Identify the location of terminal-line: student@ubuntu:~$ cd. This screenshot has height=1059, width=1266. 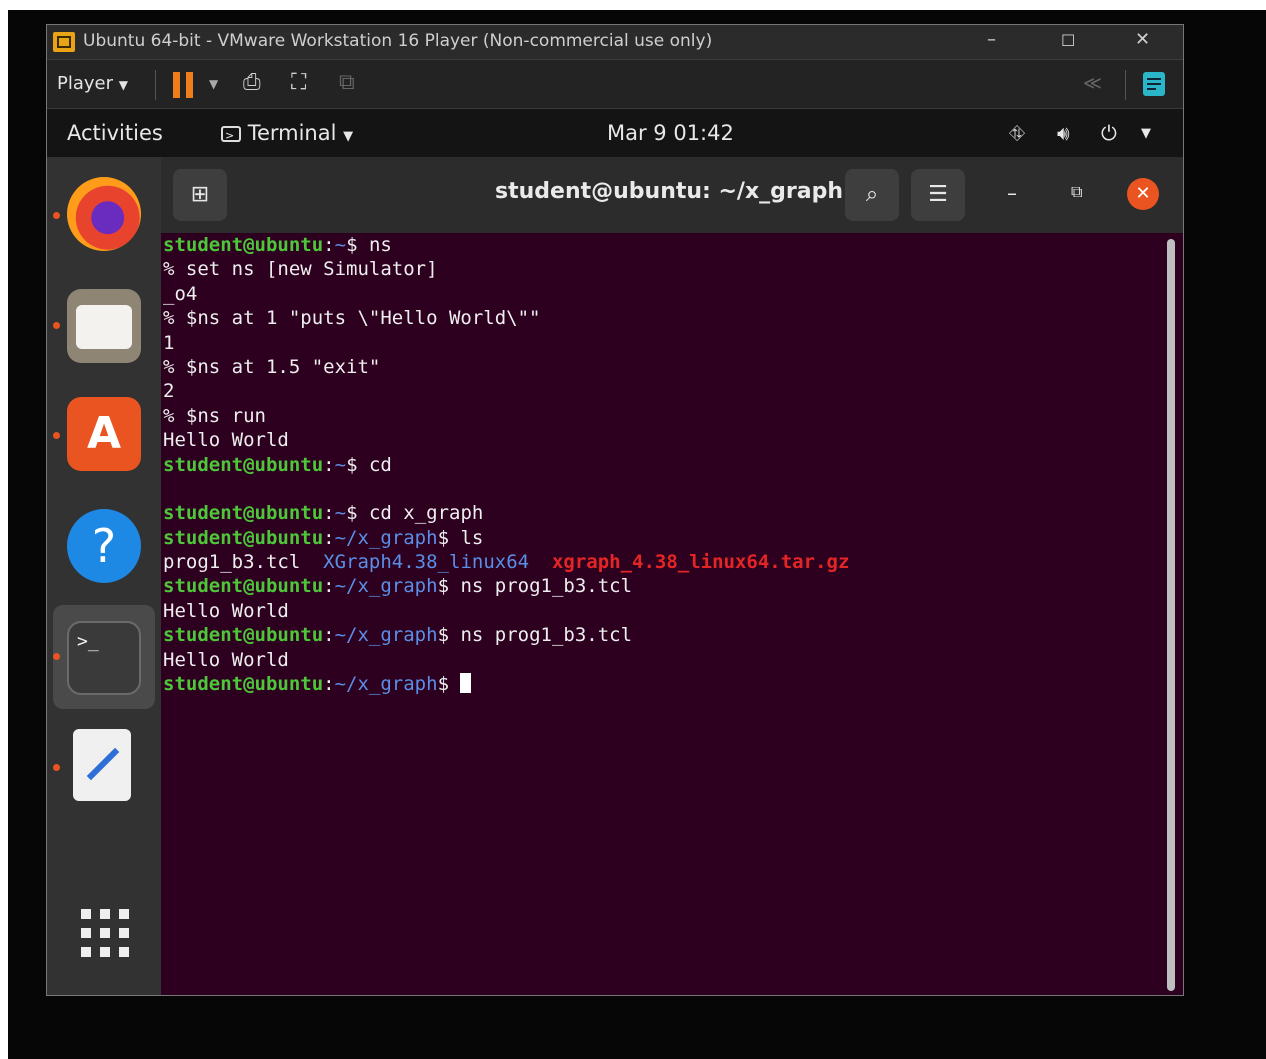
(277, 464).